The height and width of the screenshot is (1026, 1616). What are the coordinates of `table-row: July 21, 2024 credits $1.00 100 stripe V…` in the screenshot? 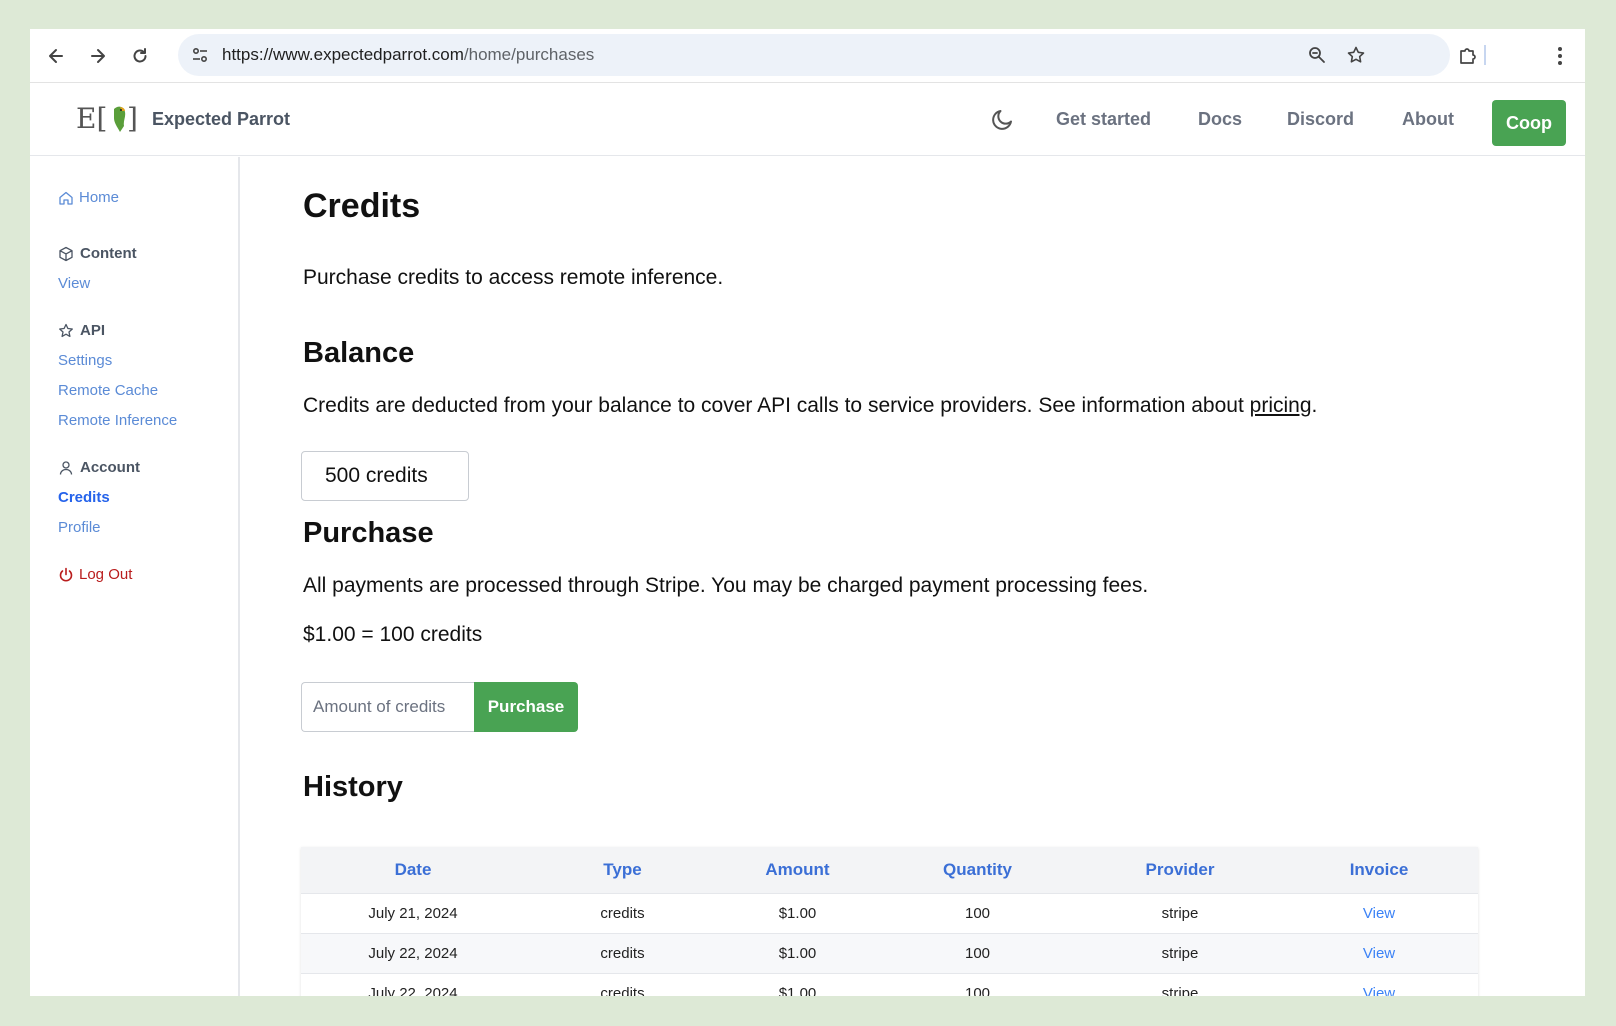 It's located at (889, 912).